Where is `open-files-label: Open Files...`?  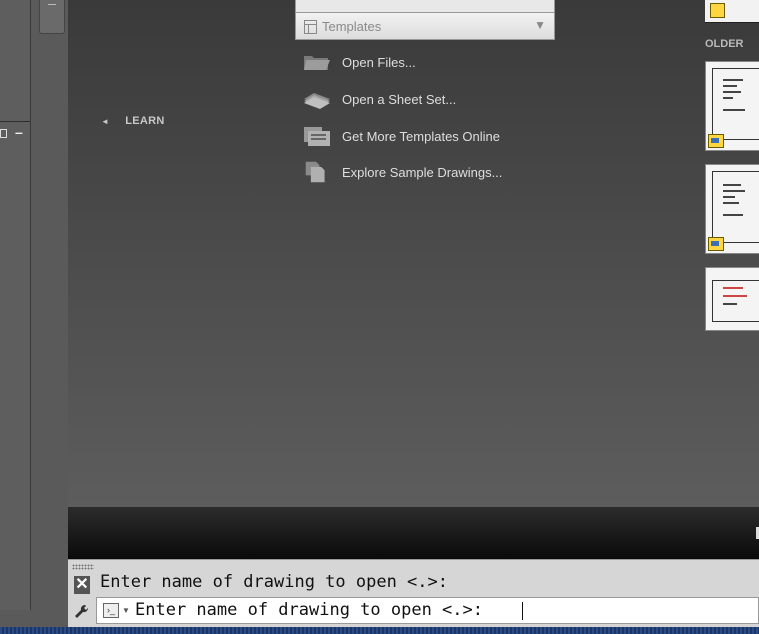
open-files-label: Open Files... is located at coordinates (379, 62).